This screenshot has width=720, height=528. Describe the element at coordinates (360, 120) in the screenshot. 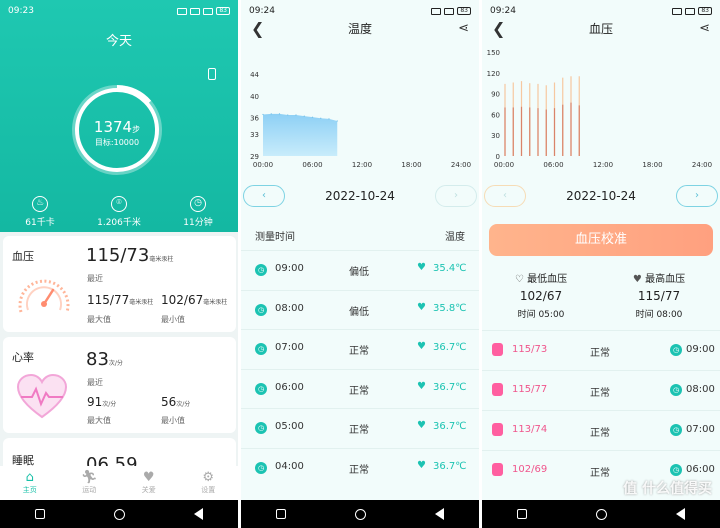

I see `temperature-chart: 29 33 36 40 44 00:00 06:00 12:00 18:00 24:00` at that location.